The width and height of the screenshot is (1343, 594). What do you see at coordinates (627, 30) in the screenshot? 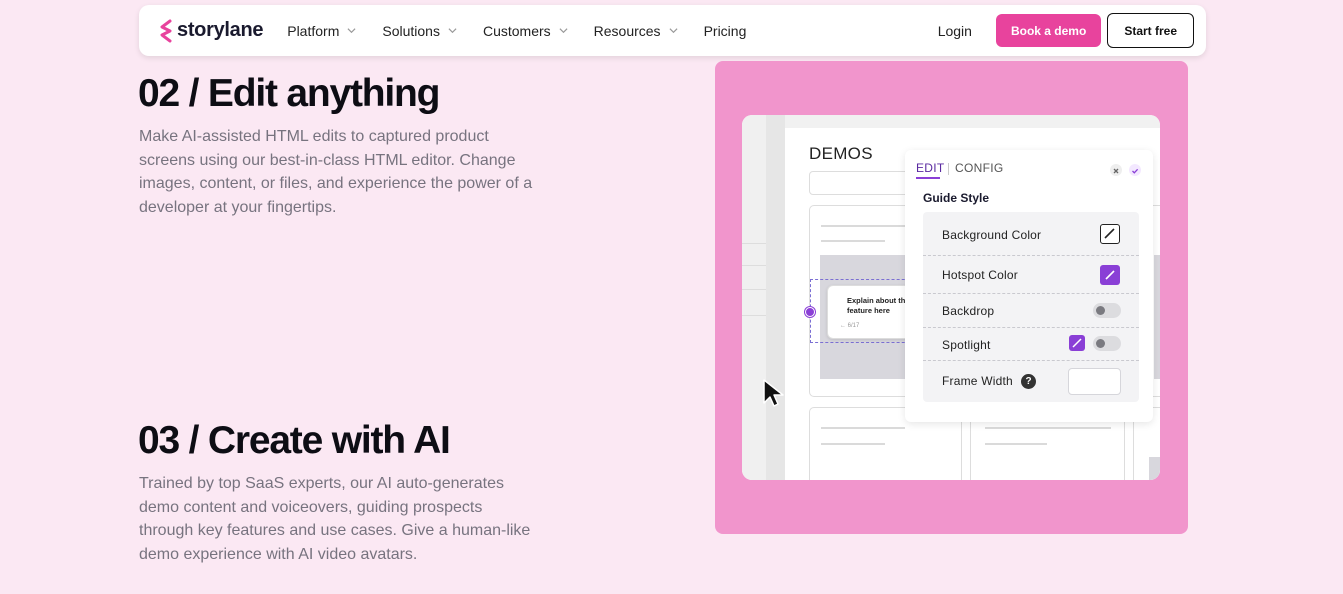
I see `nav-item-label: Resources` at bounding box center [627, 30].